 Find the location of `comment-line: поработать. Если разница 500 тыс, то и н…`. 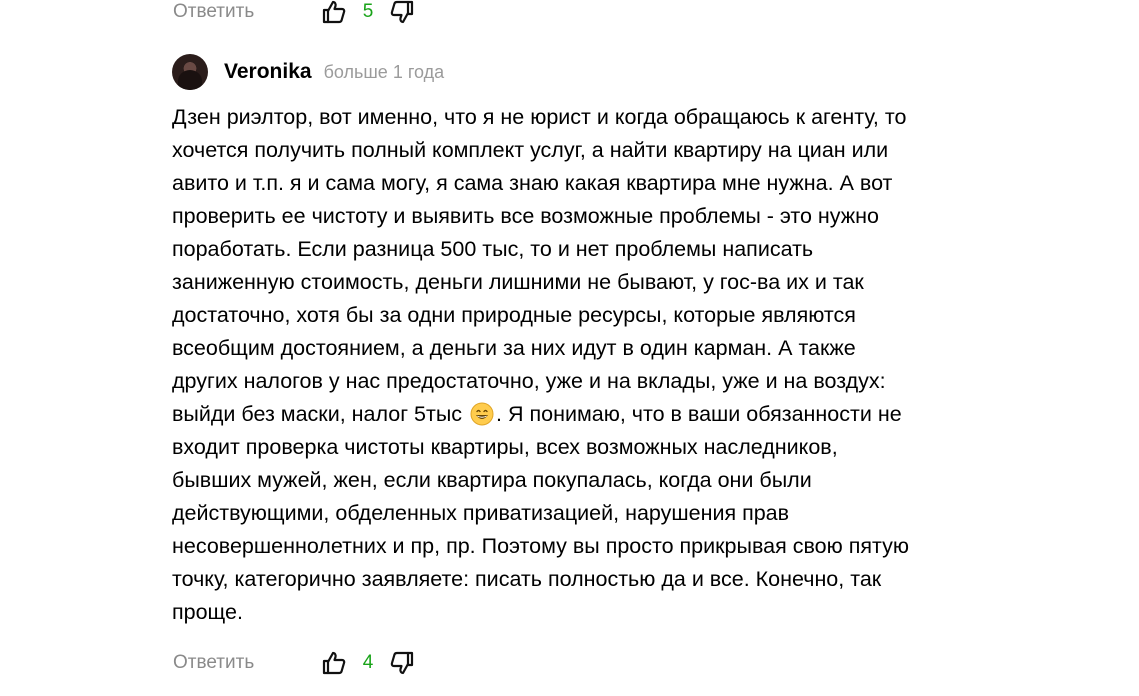

comment-line: поработать. Если разница 500 тыс, то и н… is located at coordinates (493, 249).